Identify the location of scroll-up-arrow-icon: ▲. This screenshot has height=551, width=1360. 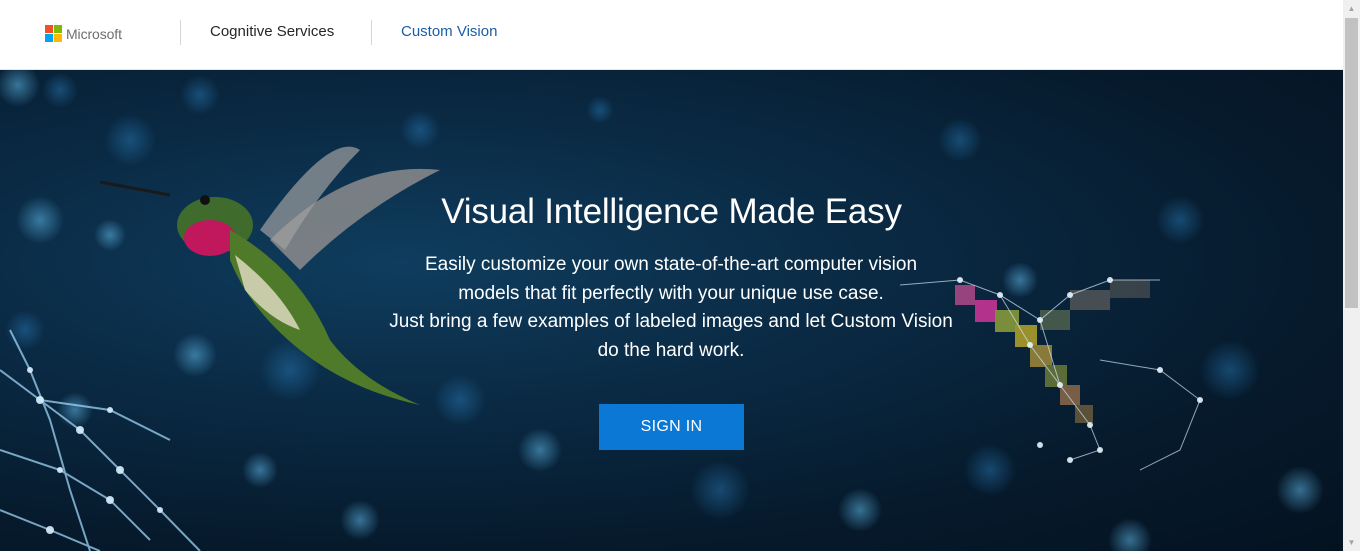
(1351, 8).